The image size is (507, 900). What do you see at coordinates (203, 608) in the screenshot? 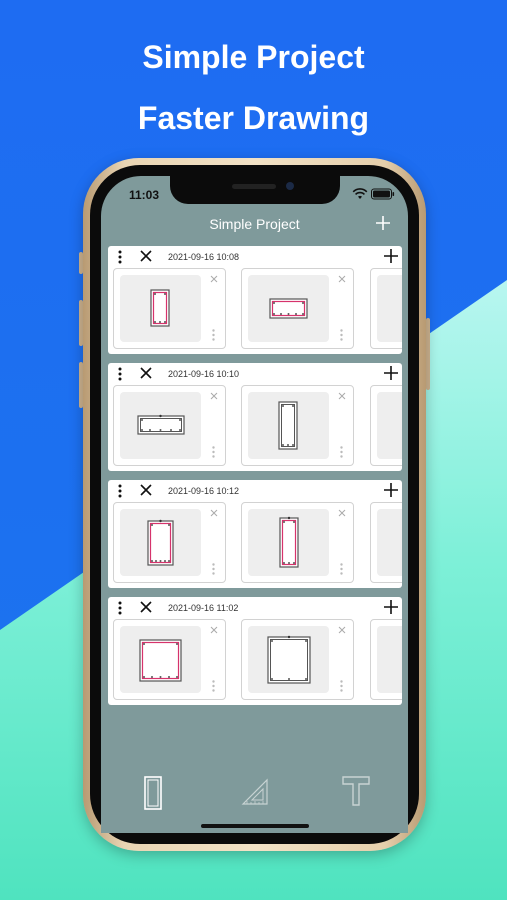
I see `project-date: 2021-09-16 11:02` at bounding box center [203, 608].